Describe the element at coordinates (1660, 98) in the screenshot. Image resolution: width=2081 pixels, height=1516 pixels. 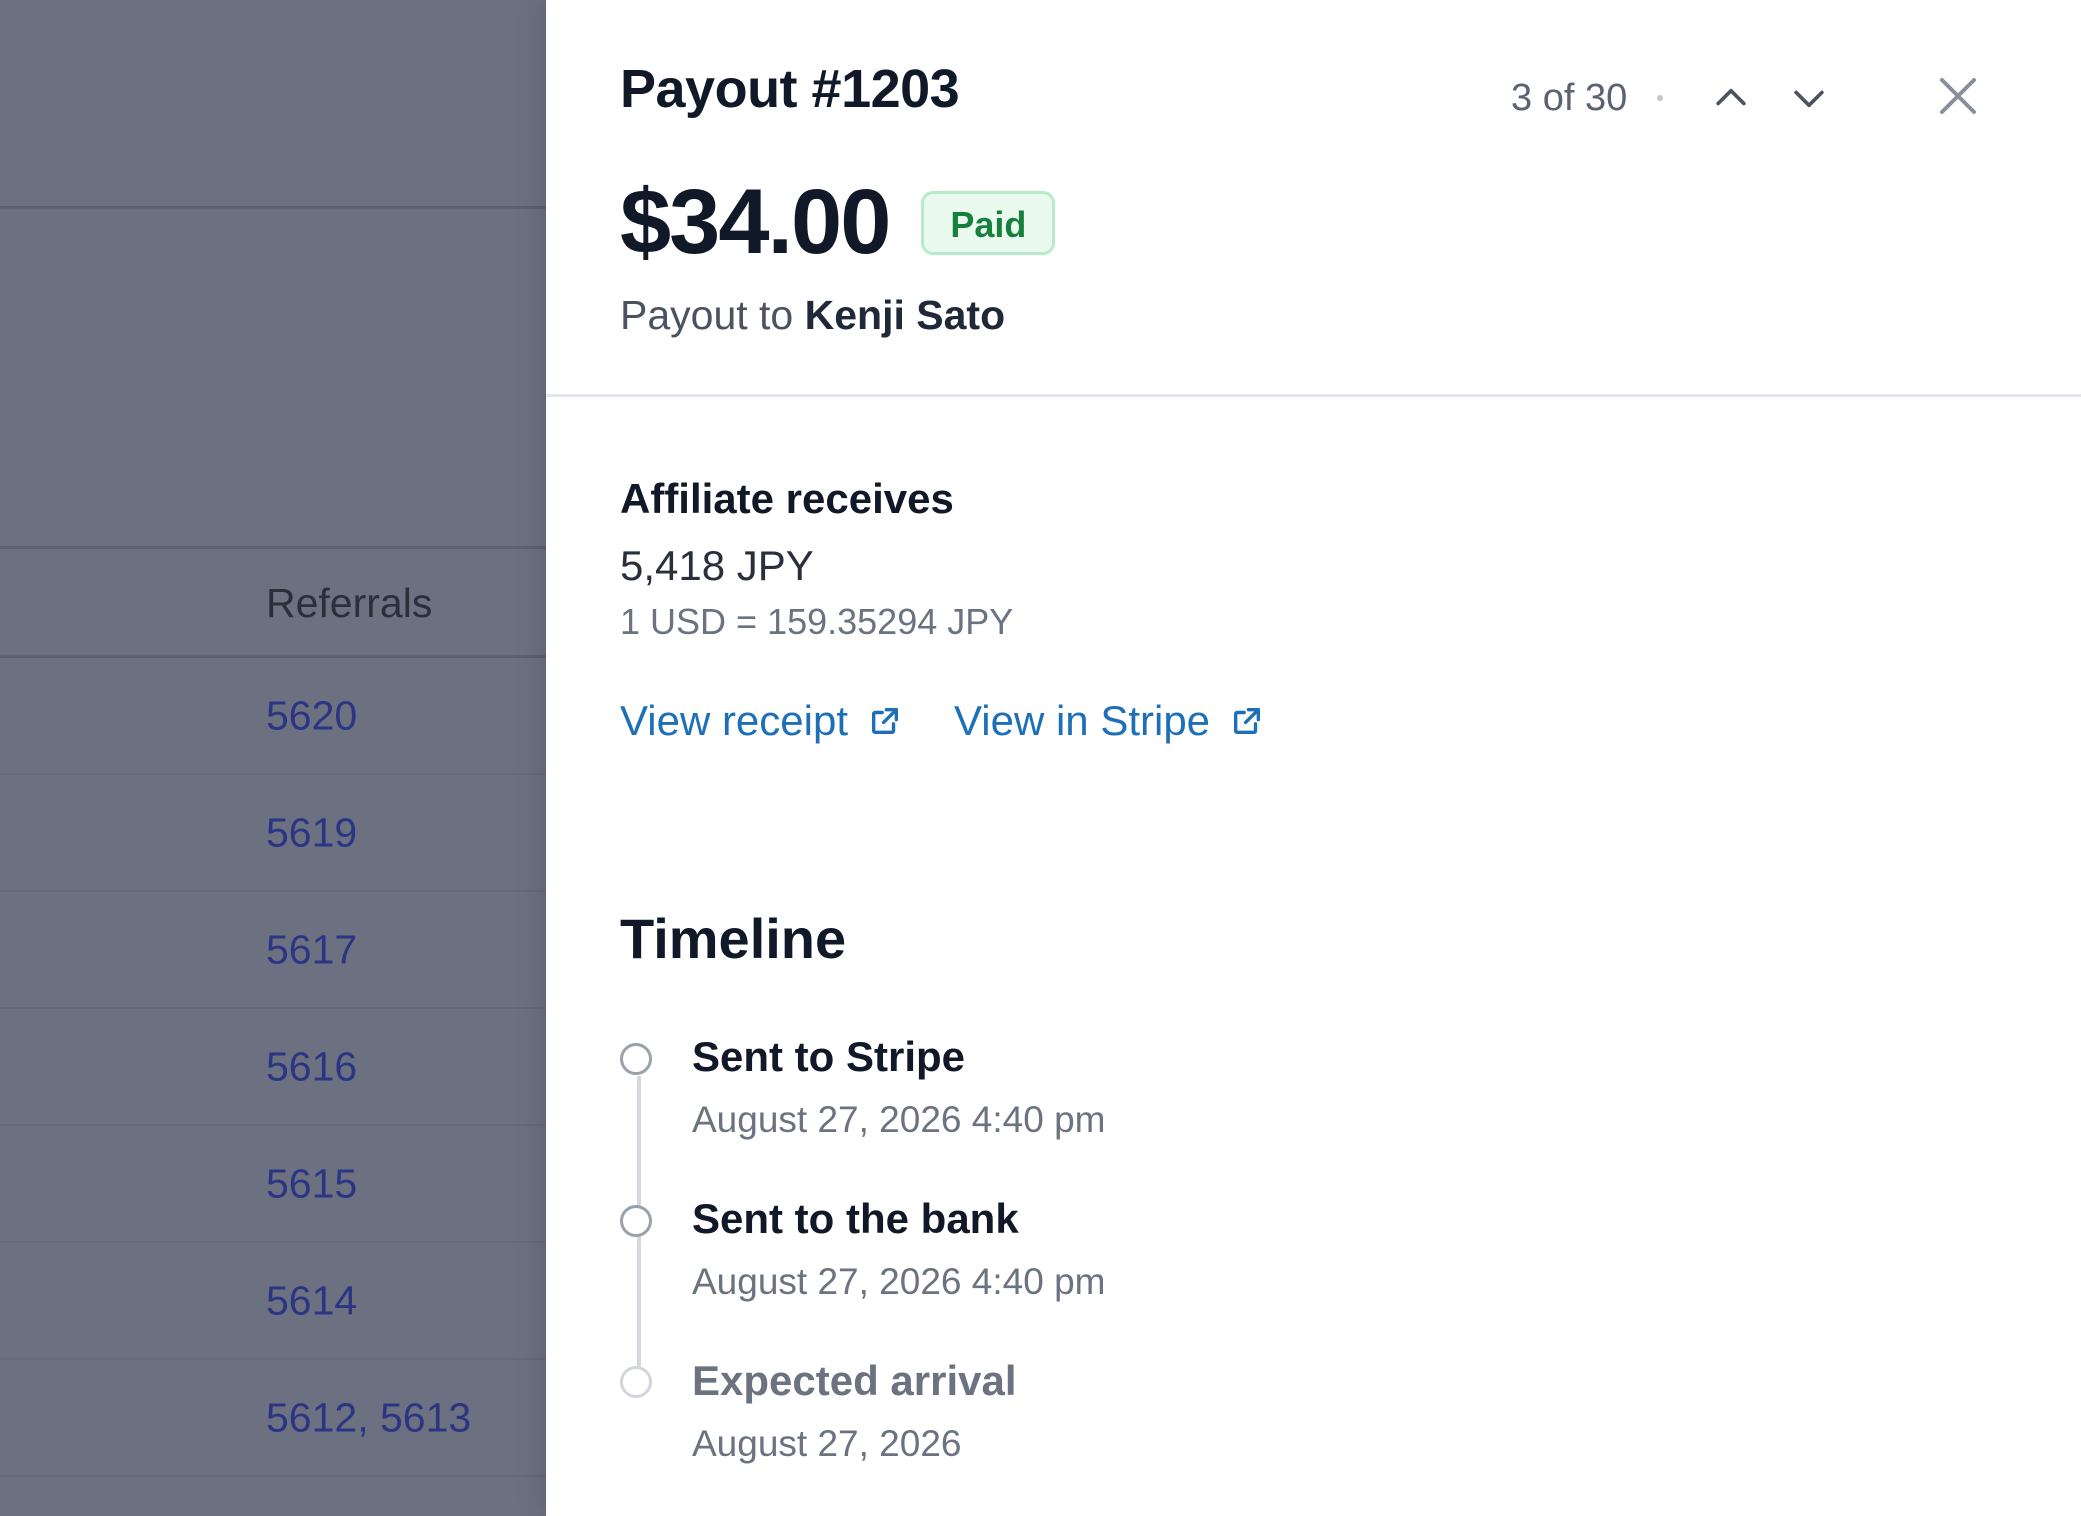
I see `pager-separator` at that location.